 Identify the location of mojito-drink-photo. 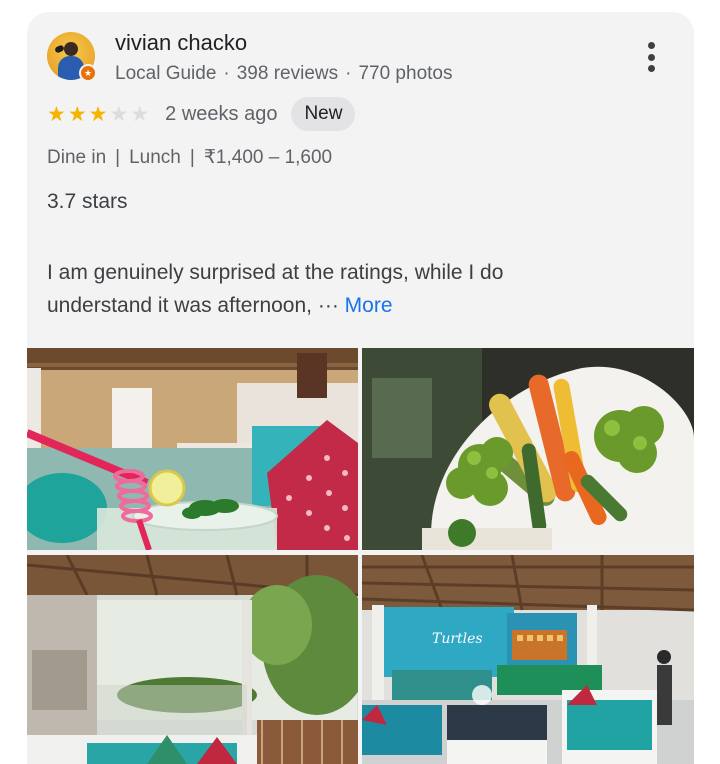
(192, 449).